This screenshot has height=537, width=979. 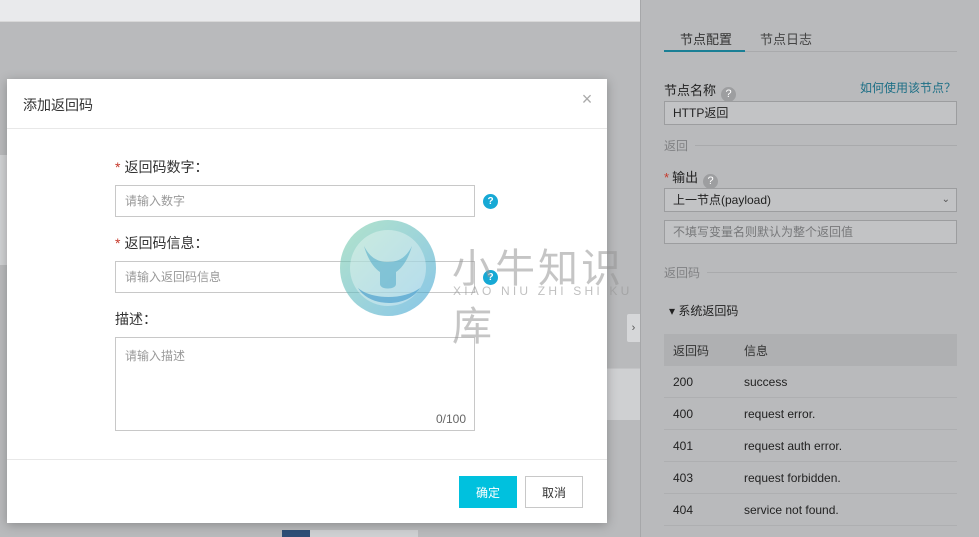 I want to click on system-codes-toggle: ▾ 系统返回码, so click(x=703, y=310).